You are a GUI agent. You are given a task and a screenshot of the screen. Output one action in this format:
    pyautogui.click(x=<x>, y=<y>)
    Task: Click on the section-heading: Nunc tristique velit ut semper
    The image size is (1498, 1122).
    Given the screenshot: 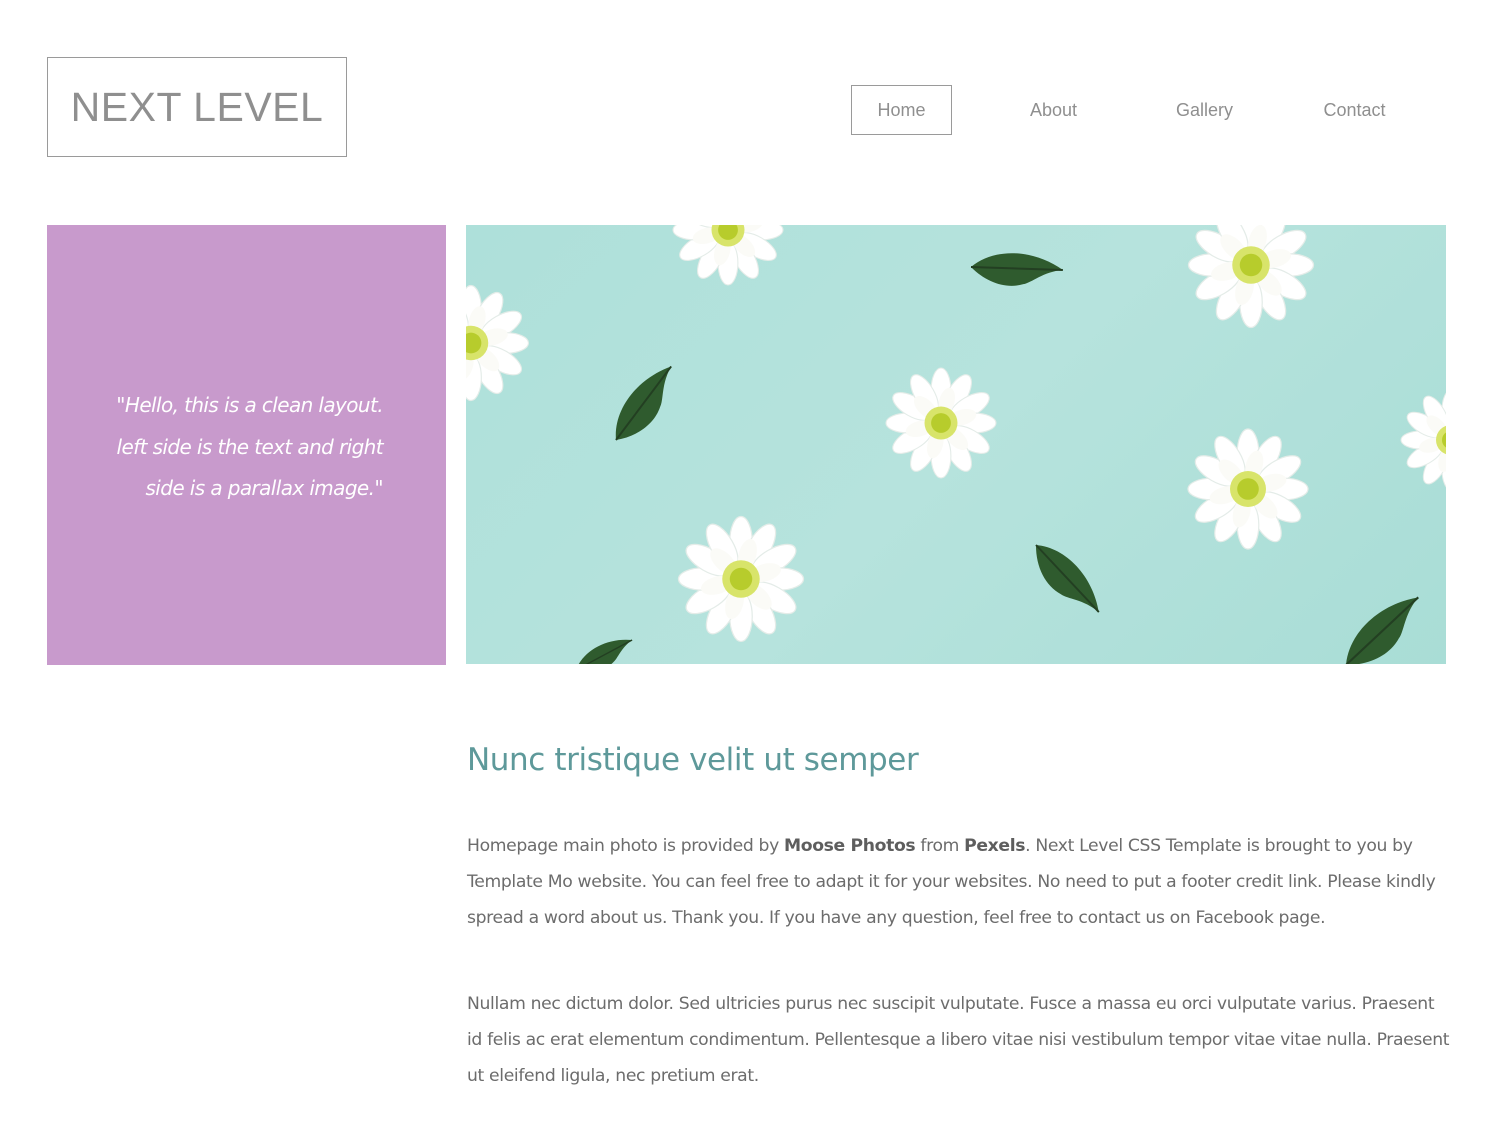 What is the action you would take?
    pyautogui.click(x=693, y=760)
    